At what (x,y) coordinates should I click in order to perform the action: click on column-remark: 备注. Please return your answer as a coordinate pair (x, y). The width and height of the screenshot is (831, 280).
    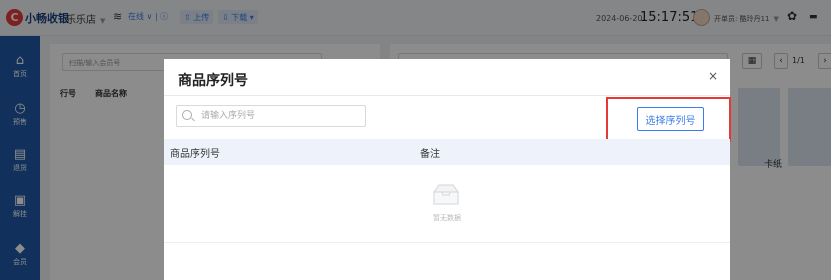
    Looking at the image, I should click on (430, 154).